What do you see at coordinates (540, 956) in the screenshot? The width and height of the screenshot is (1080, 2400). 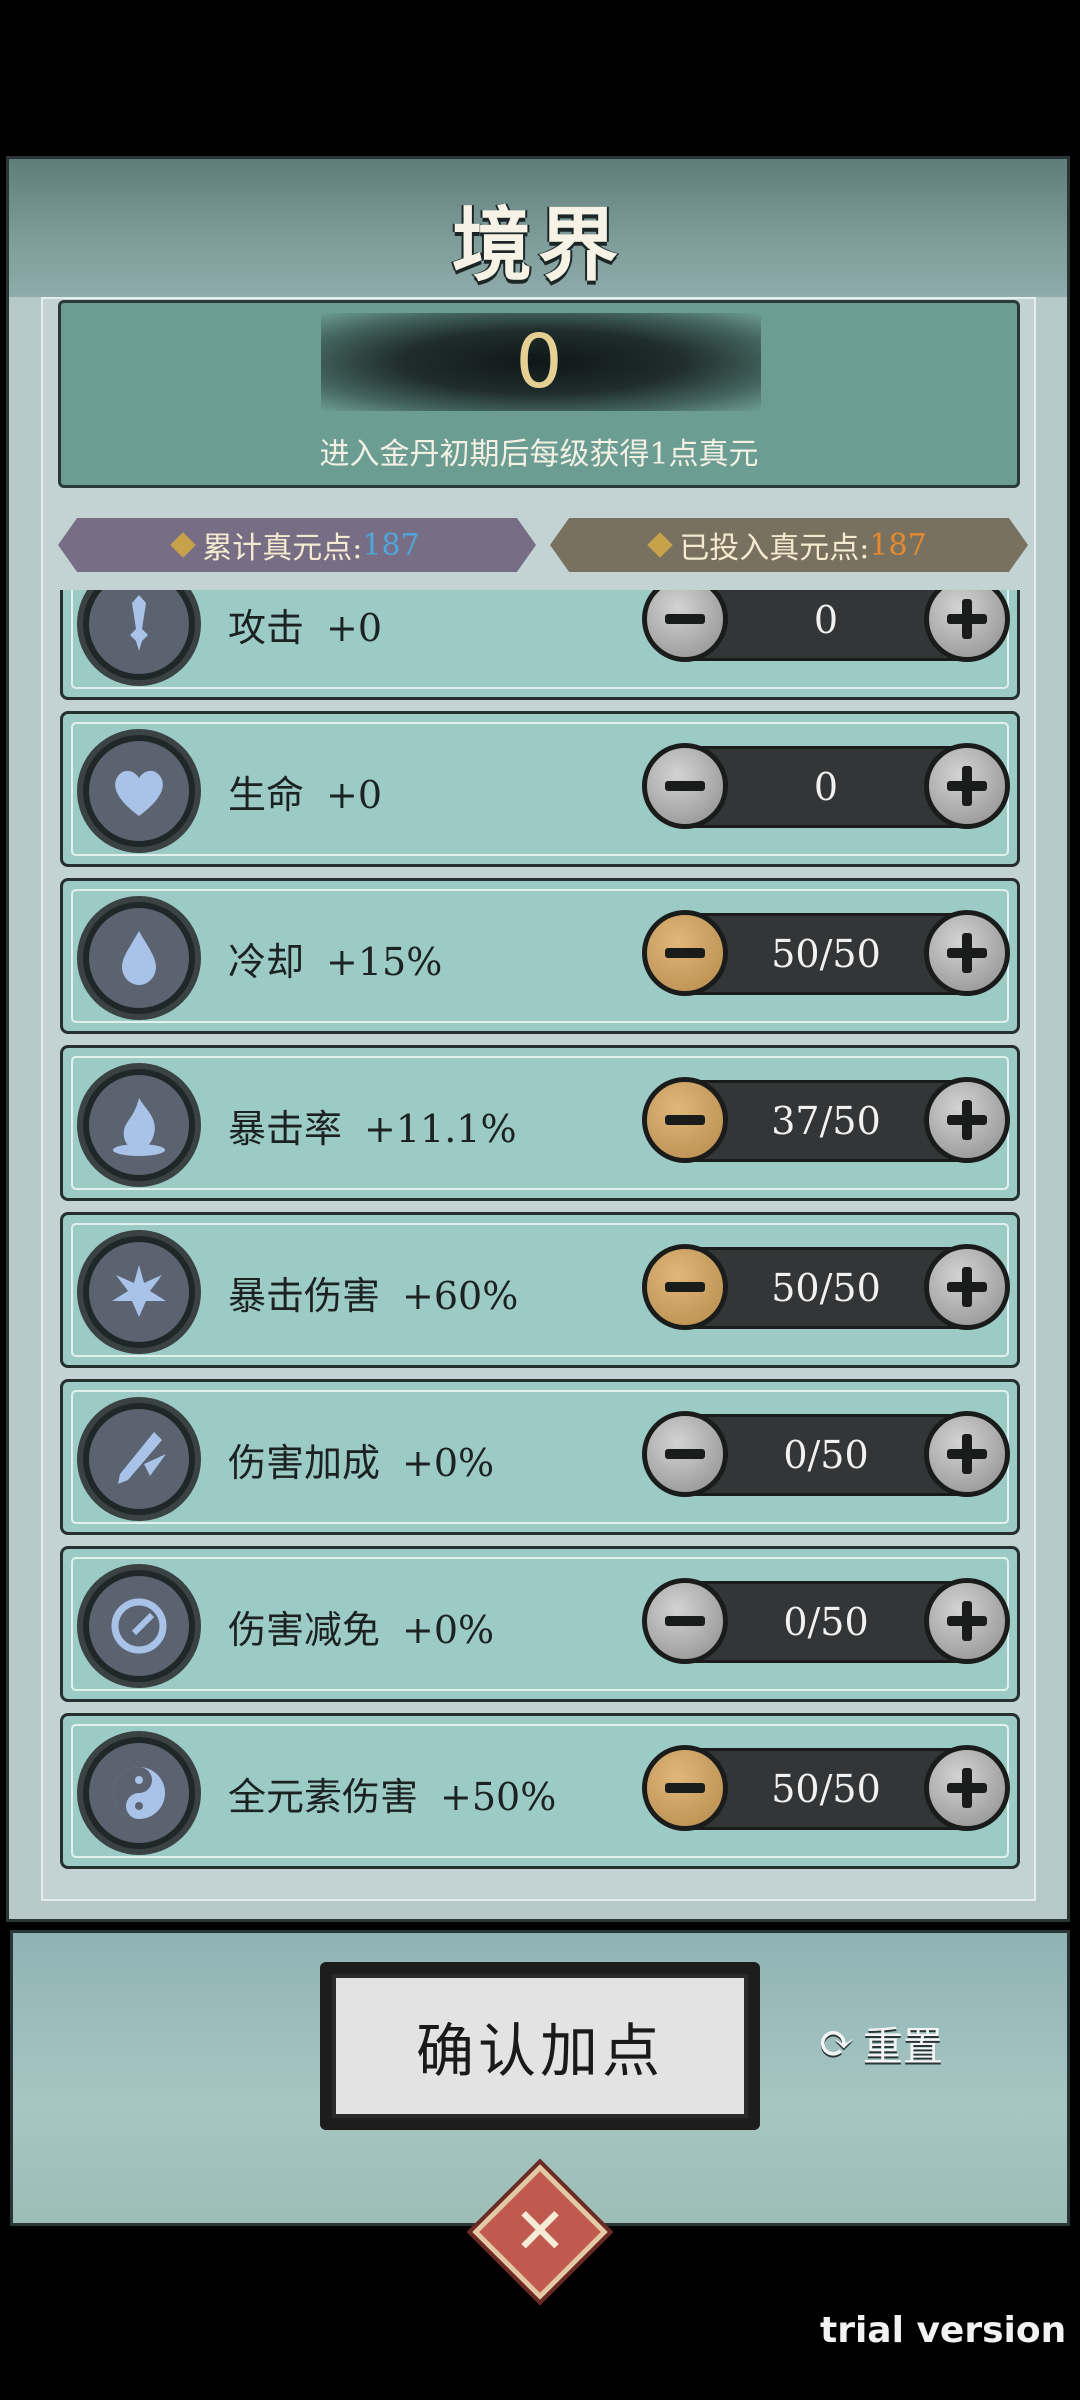 I see `stat-row: 冷却 +15% 50/50` at bounding box center [540, 956].